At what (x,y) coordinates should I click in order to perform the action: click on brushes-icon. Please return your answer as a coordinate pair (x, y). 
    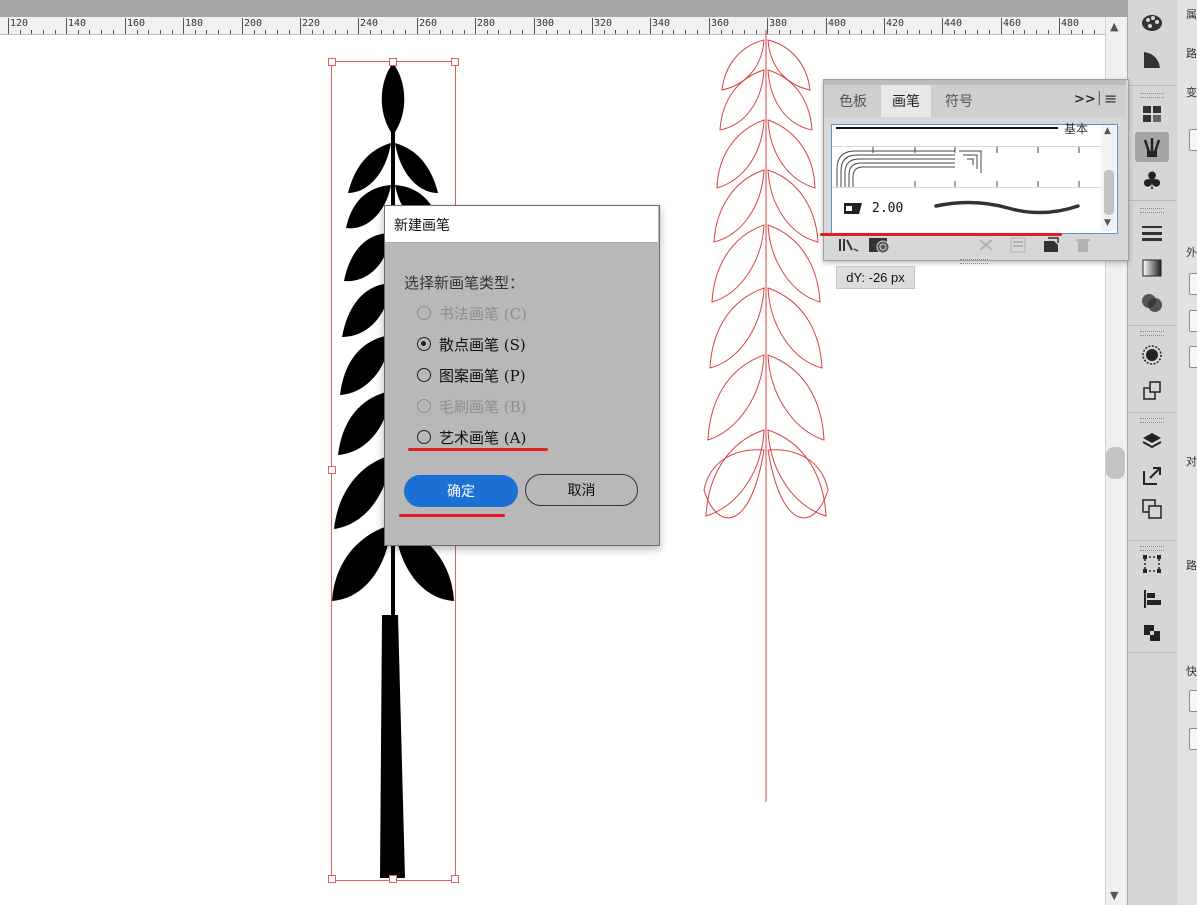
    Looking at the image, I should click on (1152, 147).